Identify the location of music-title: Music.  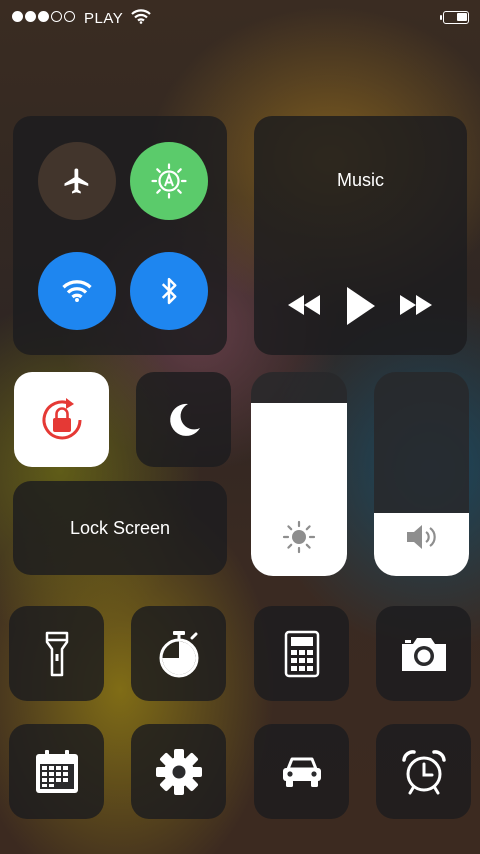
(360, 180).